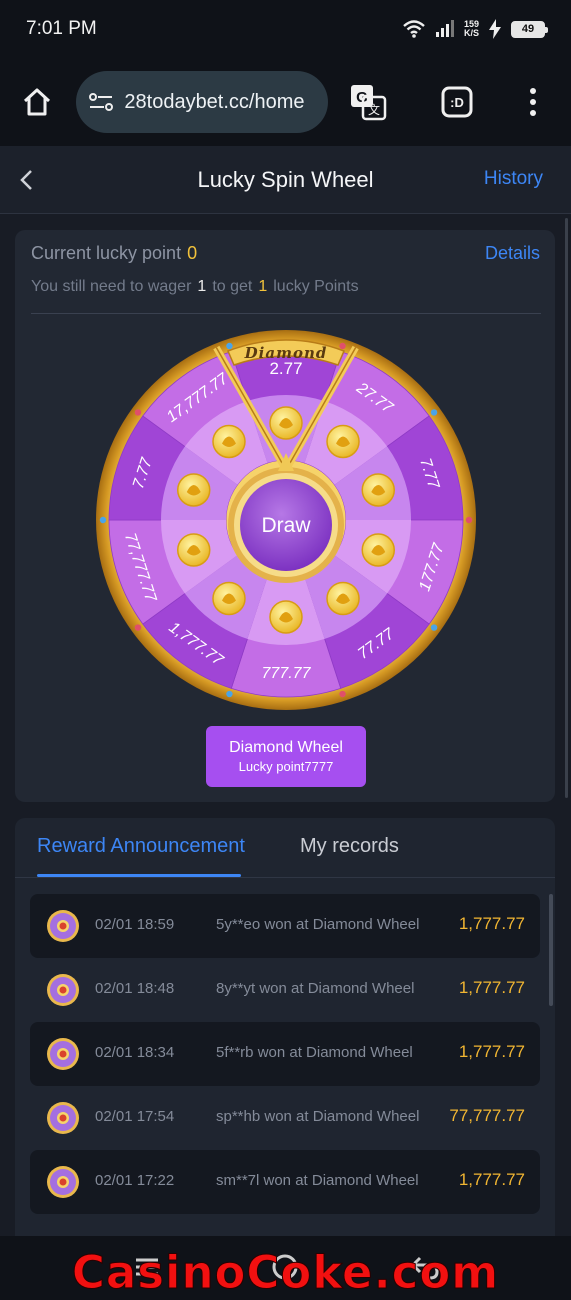  Describe the element at coordinates (566, 508) in the screenshot. I see `page-scrollbar` at that location.